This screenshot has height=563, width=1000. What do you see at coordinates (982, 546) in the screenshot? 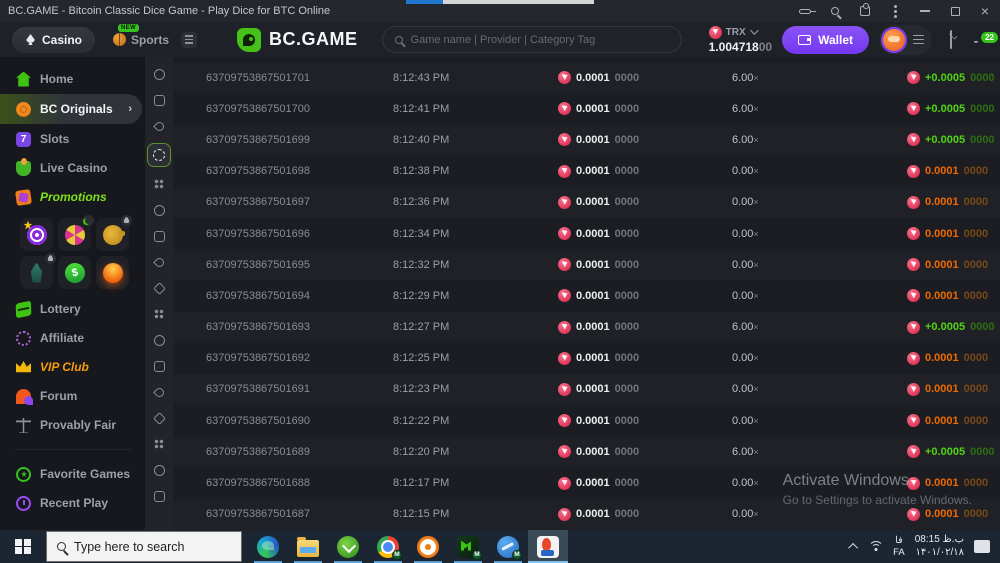
I see `action-center-icon` at bounding box center [982, 546].